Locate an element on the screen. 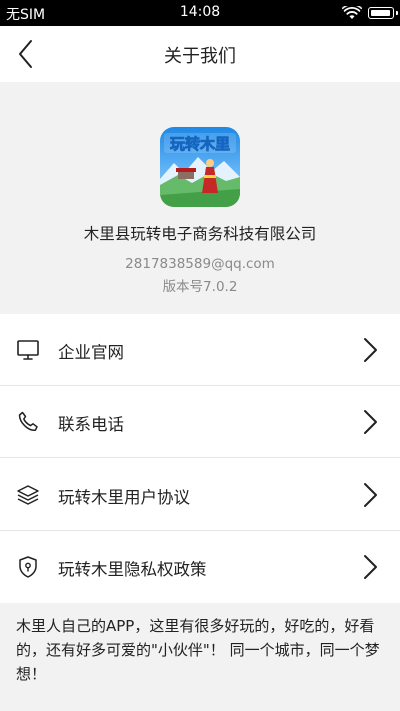 This screenshot has width=400, height=711. menu-item-website: 企业官网 is located at coordinates (200, 350).